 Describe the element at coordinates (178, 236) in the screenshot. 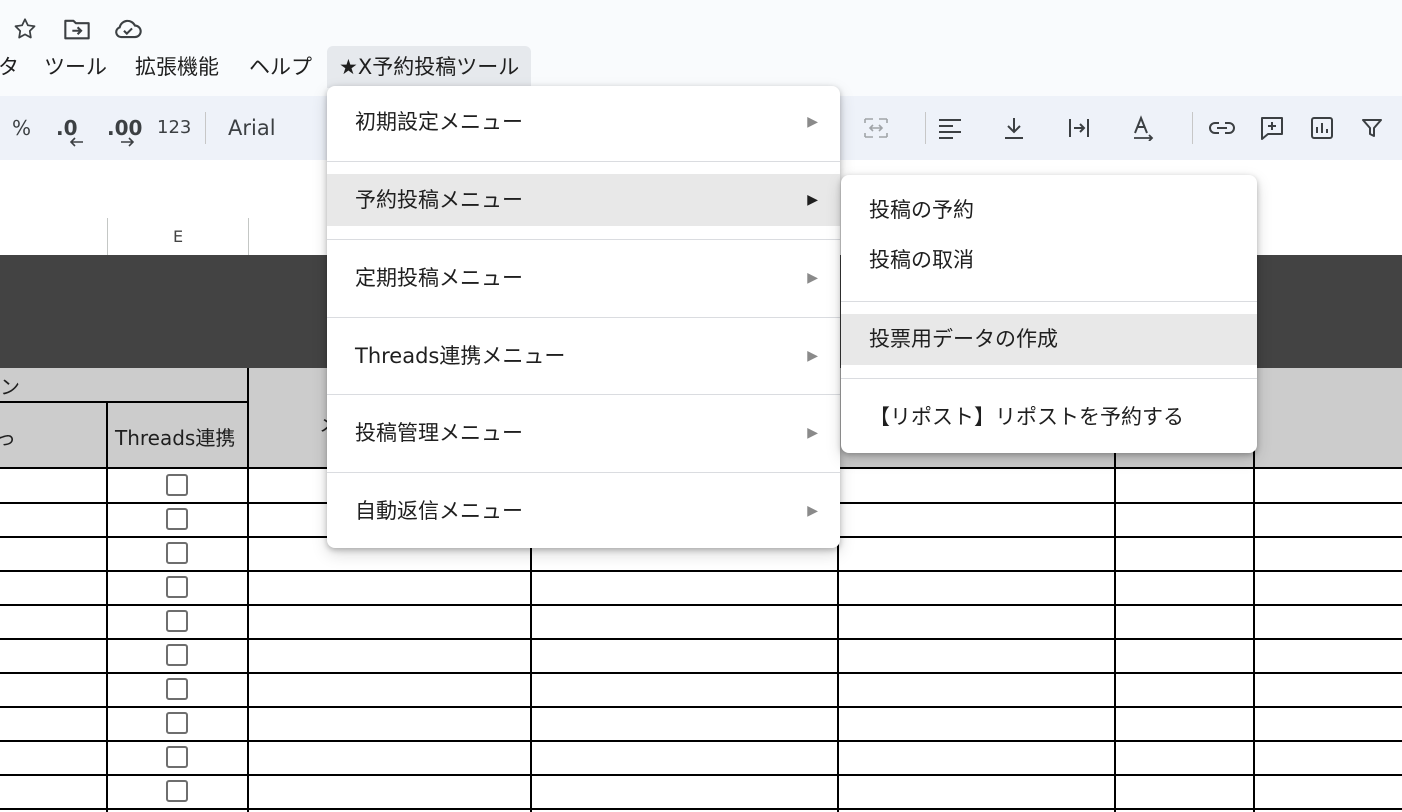

I see `column-header-e: E` at that location.